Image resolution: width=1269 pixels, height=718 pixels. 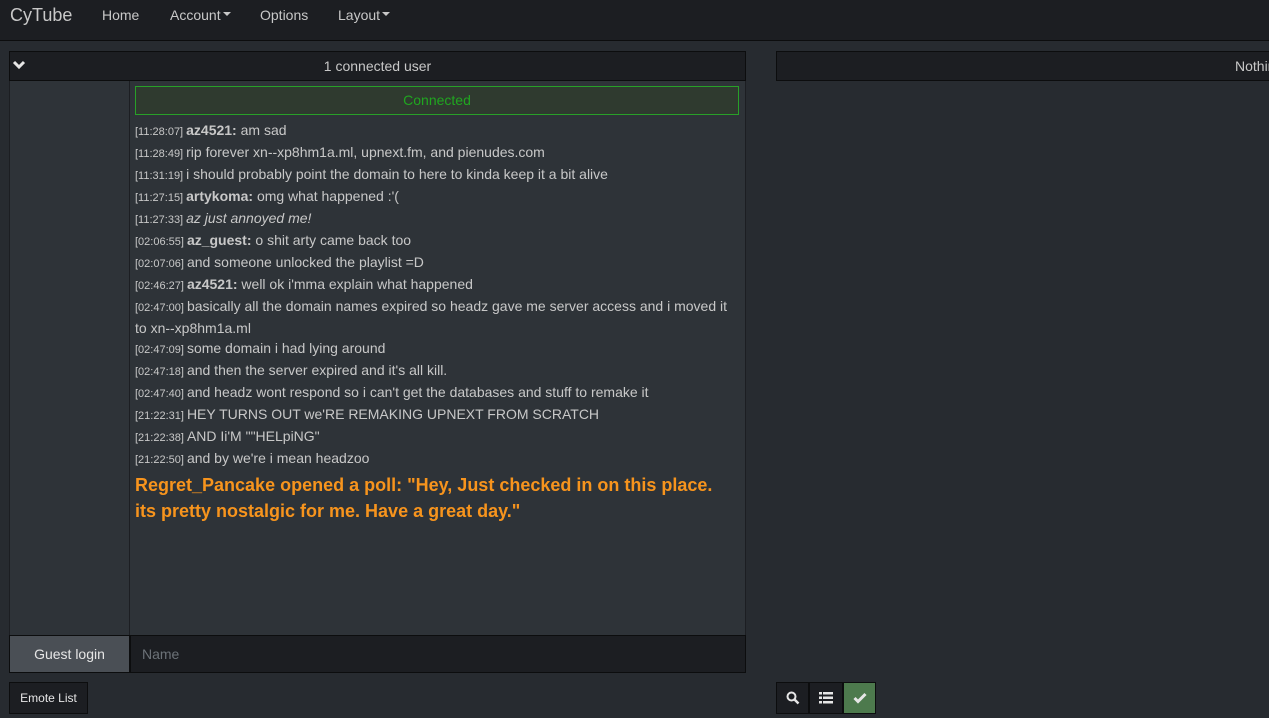 I want to click on message-timestamp: [02:47:09], so click(x=159, y=350).